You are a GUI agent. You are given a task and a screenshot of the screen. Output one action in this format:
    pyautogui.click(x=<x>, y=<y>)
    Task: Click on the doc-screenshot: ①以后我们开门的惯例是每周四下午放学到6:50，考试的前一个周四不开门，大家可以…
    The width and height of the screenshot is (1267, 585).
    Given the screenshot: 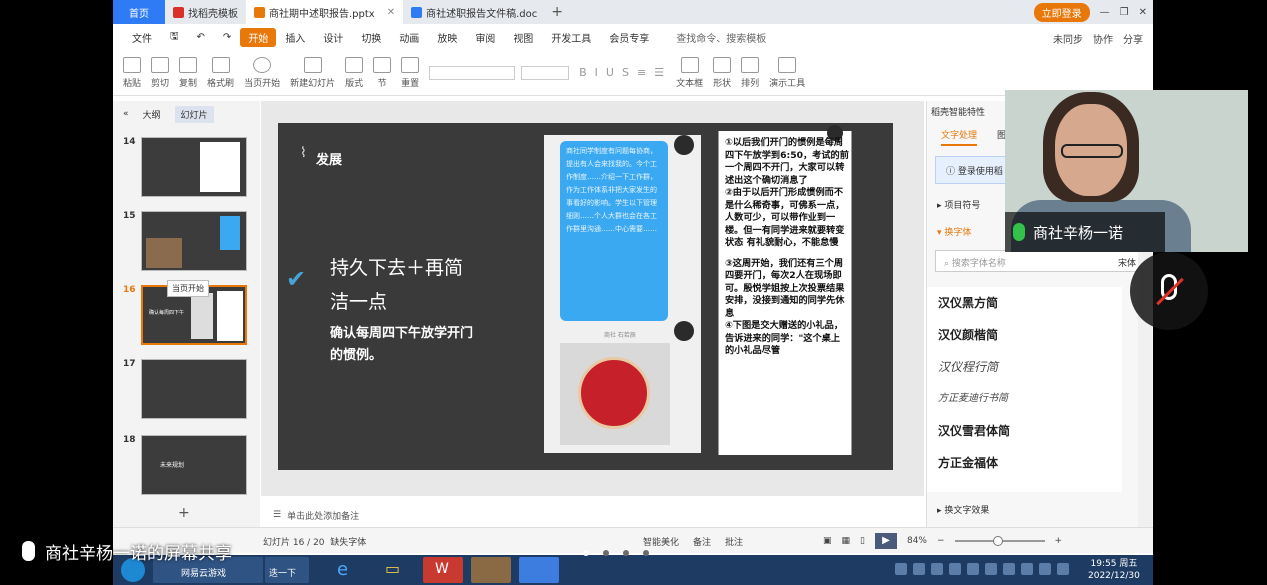 What is the action you would take?
    pyautogui.click(x=785, y=290)
    